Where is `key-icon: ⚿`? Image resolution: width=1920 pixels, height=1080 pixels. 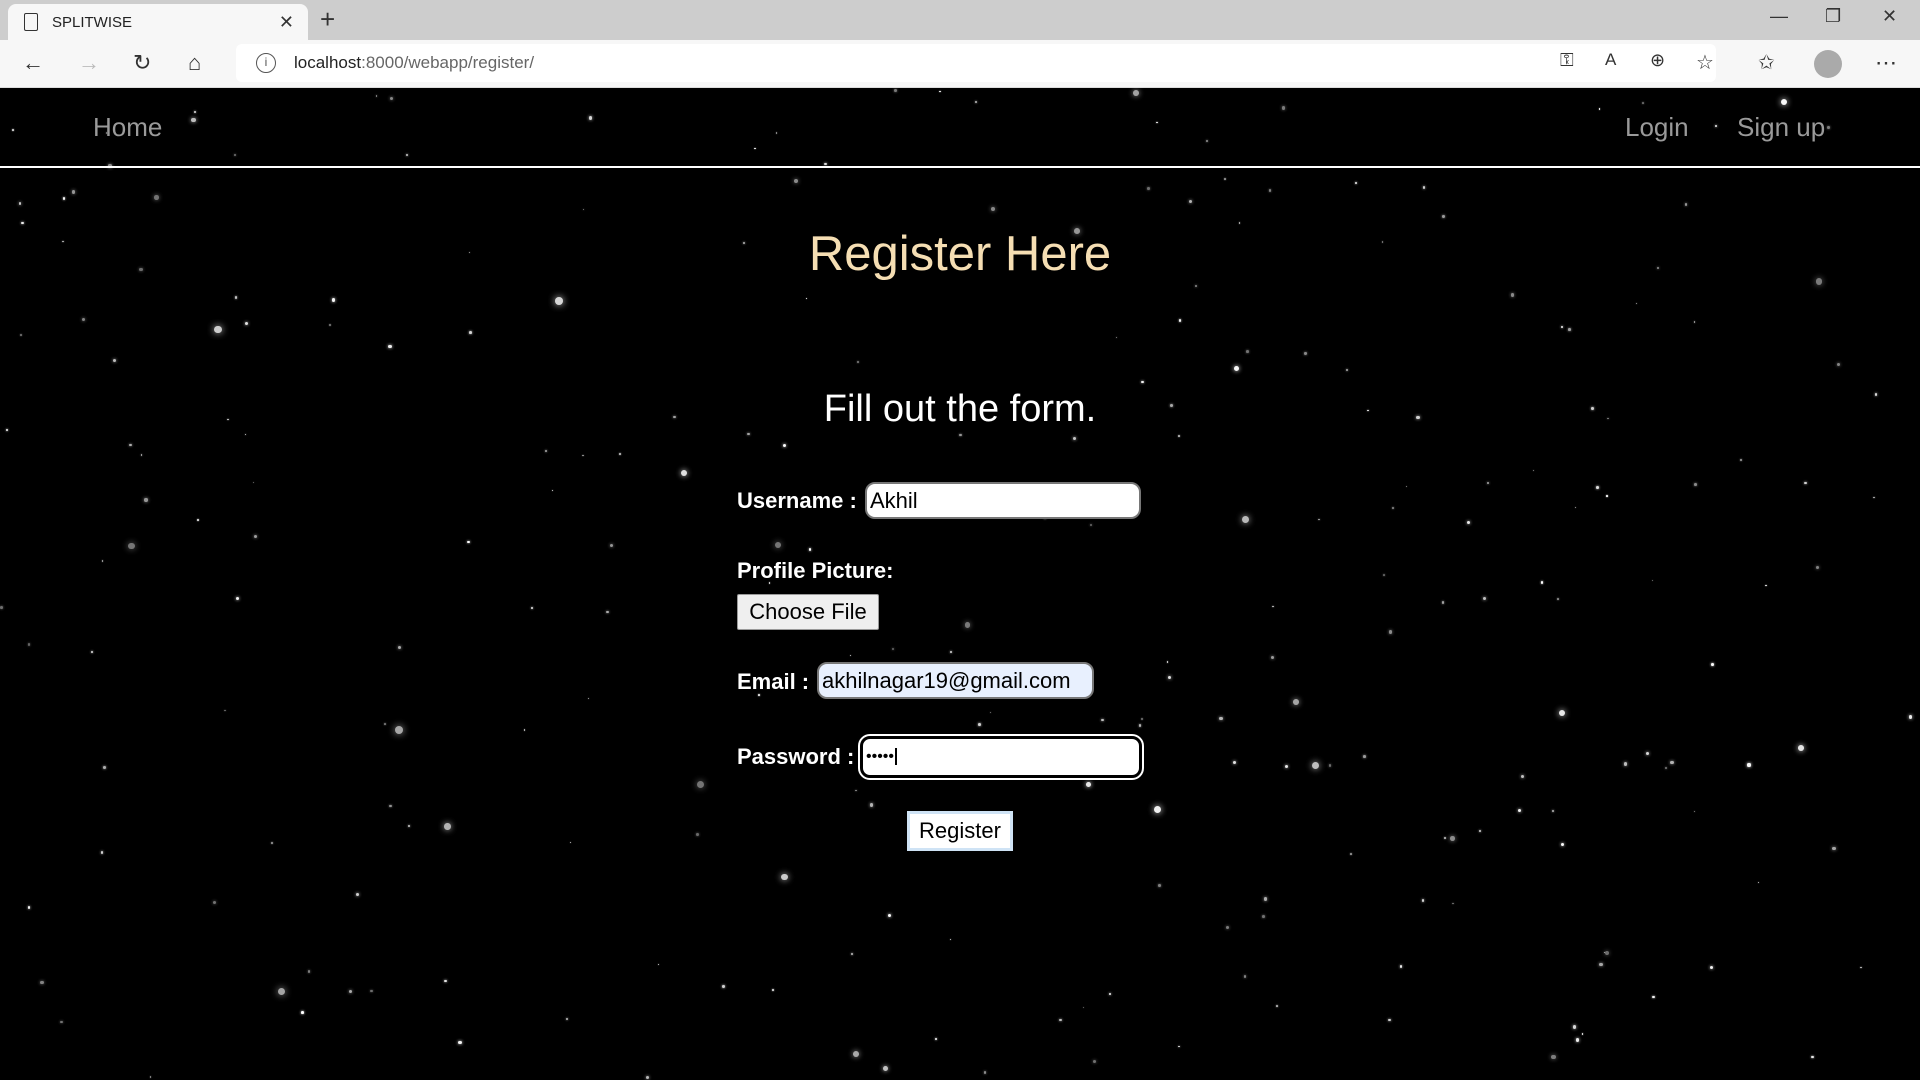 key-icon: ⚿ is located at coordinates (1567, 60).